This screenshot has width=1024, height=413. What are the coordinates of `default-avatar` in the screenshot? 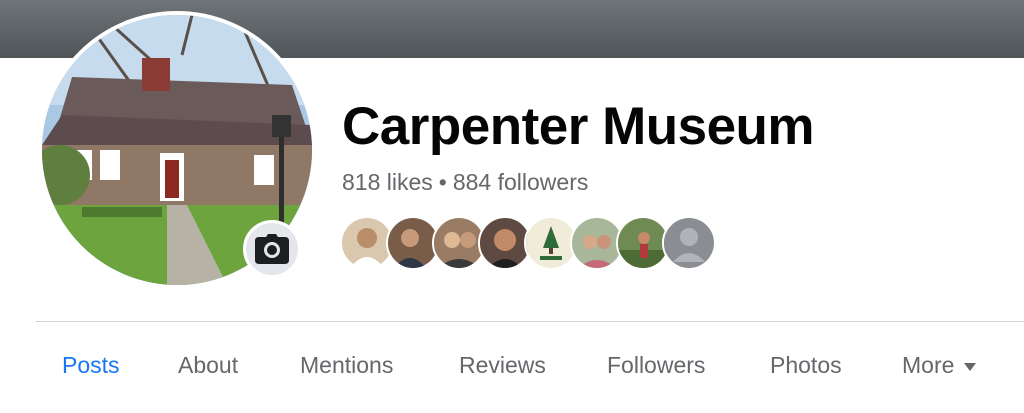 It's located at (689, 243).